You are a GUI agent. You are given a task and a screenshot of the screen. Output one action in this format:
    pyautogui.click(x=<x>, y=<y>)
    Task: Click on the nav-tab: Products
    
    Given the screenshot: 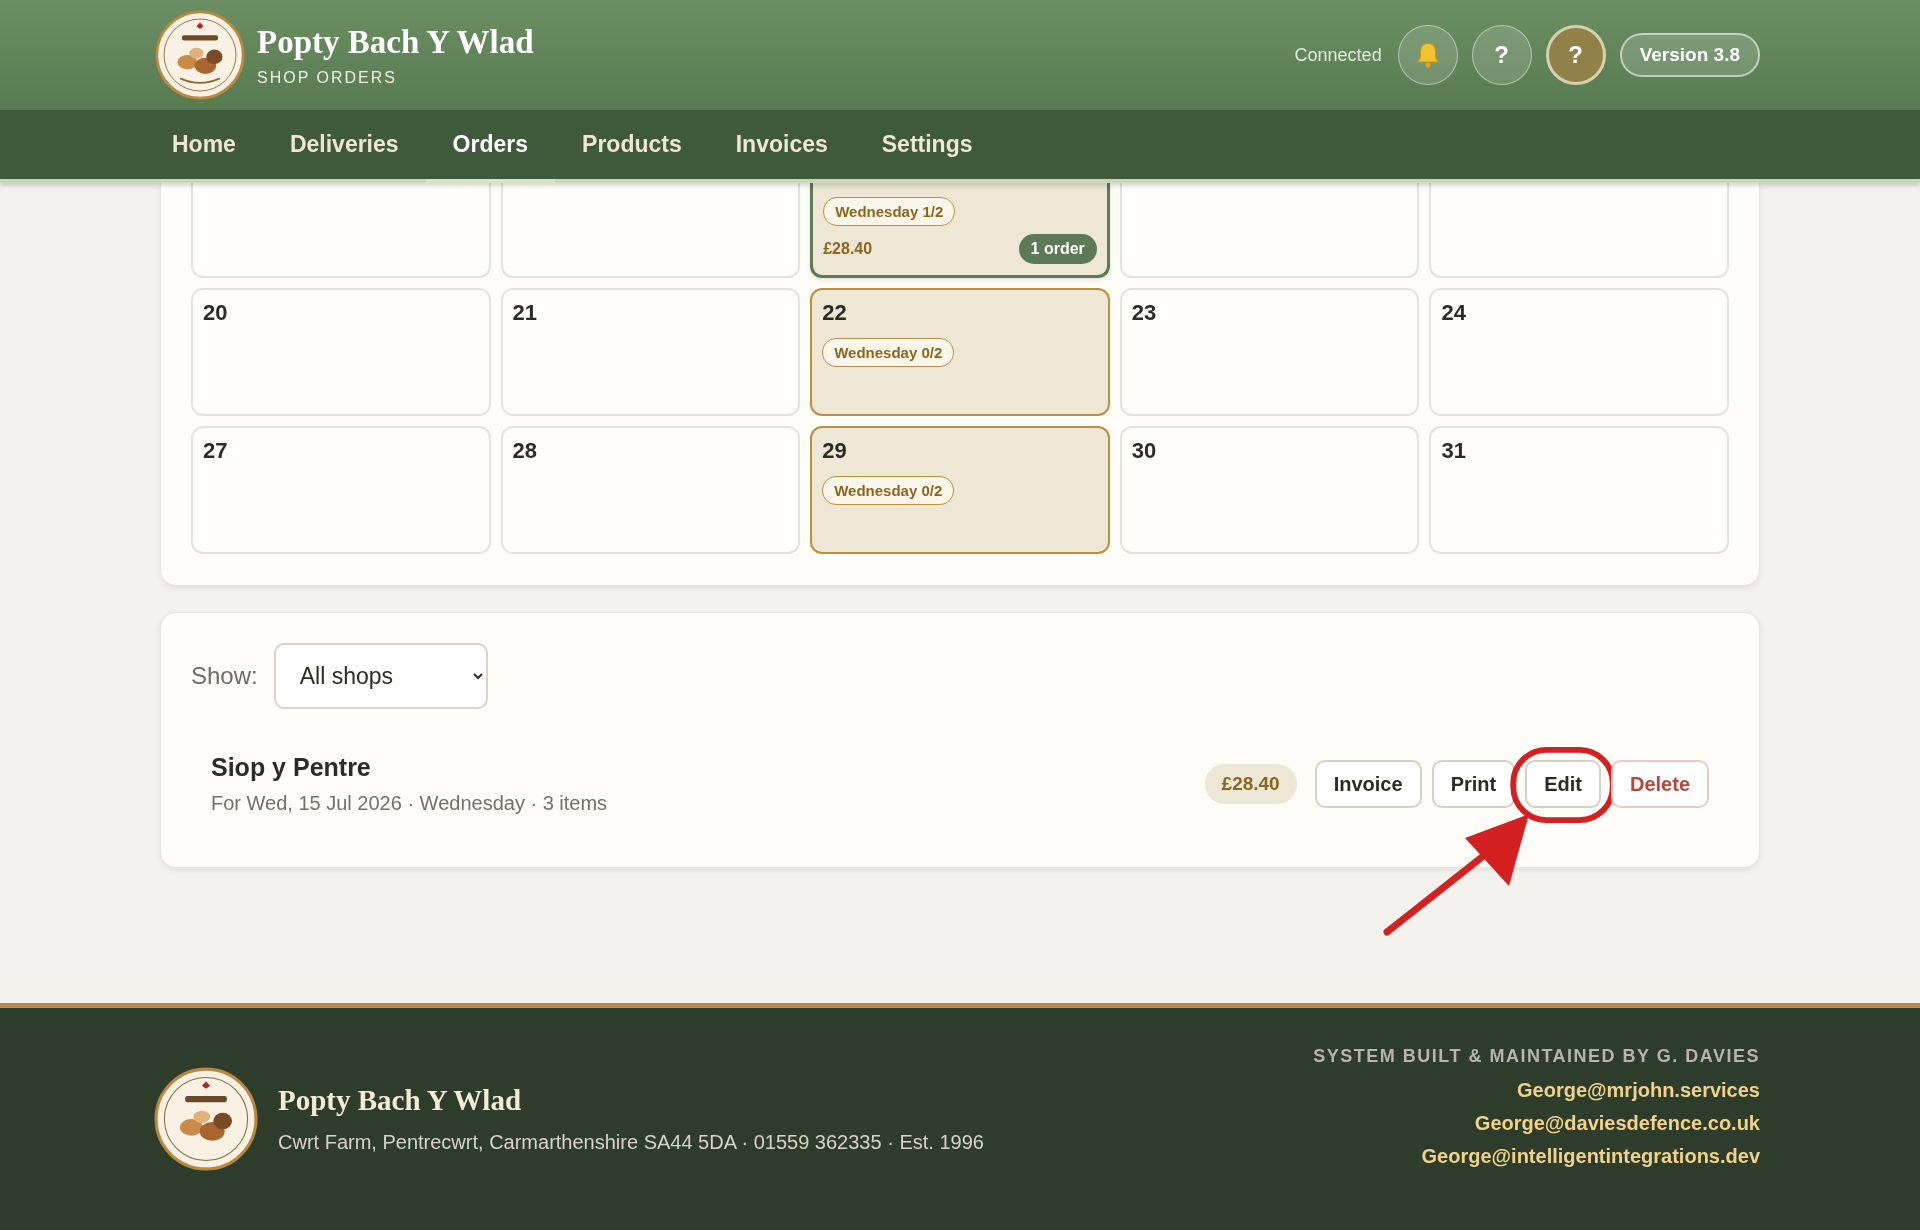 What is the action you would take?
    pyautogui.click(x=632, y=146)
    